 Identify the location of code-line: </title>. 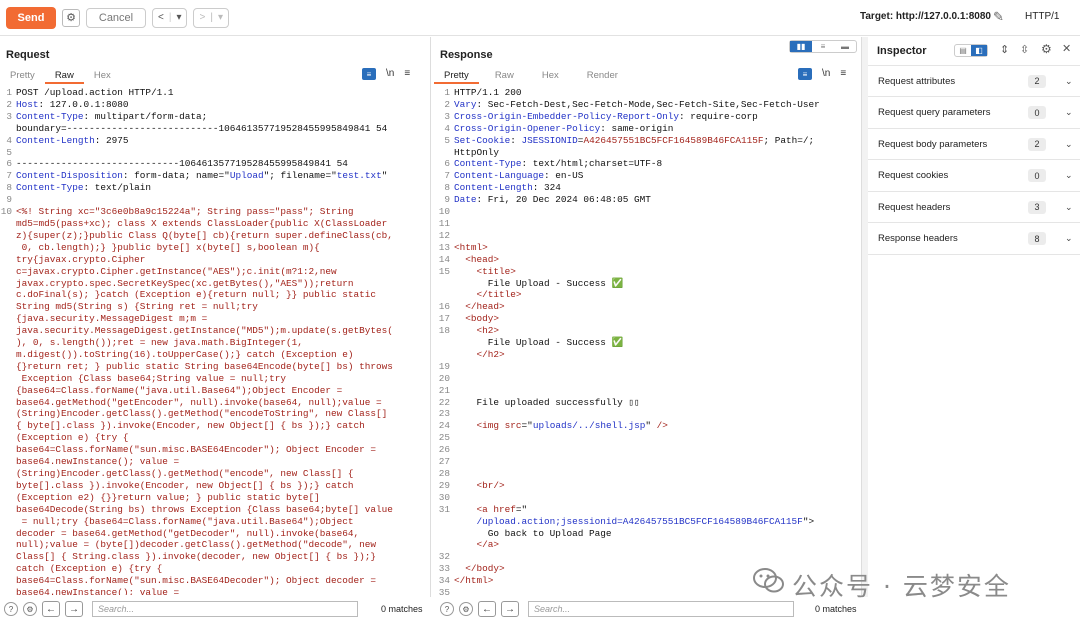
(648, 295).